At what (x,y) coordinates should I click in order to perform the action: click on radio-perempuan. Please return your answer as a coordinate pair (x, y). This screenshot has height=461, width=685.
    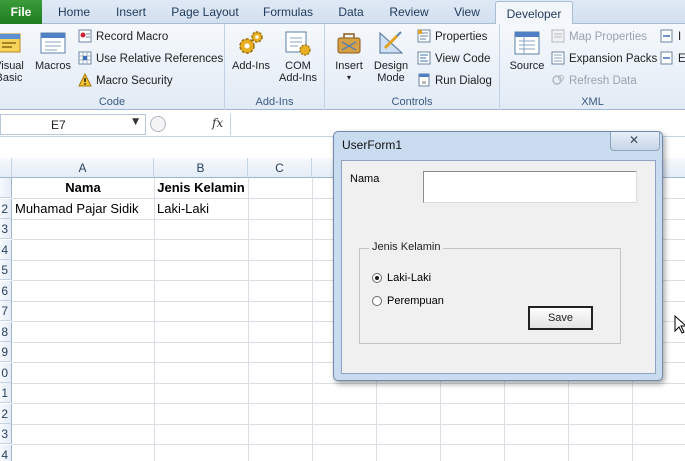
    Looking at the image, I should click on (377, 301).